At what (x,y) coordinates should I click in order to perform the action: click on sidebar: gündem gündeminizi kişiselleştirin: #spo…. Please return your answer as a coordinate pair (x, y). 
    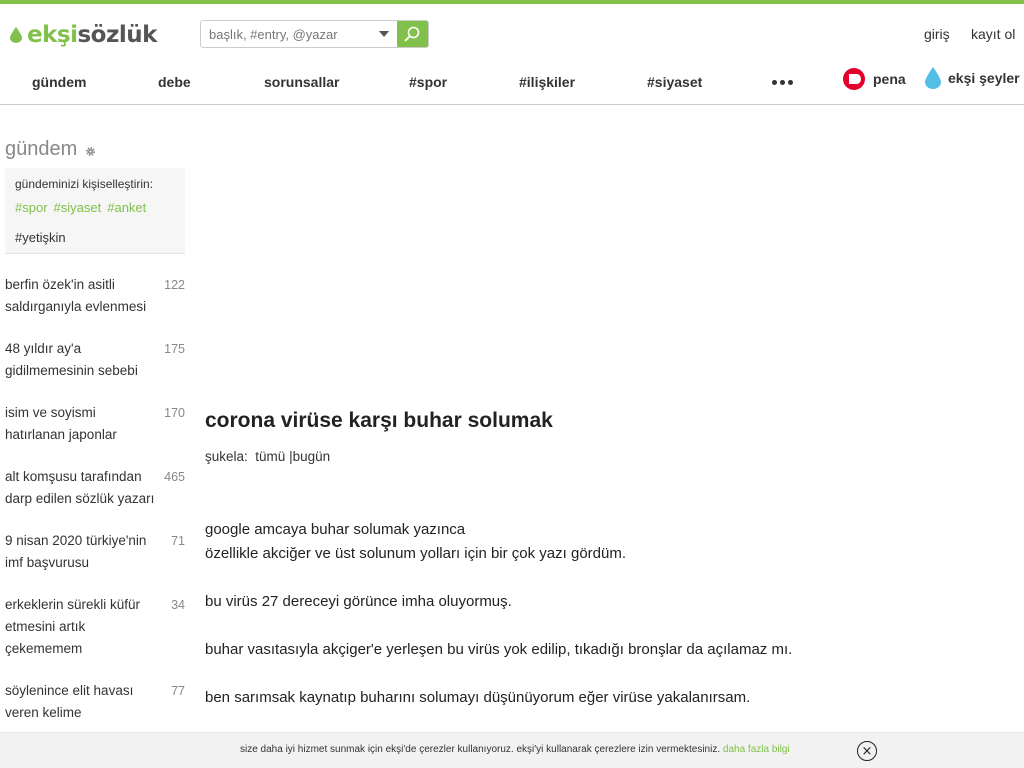
    Looking at the image, I should click on (95, 195).